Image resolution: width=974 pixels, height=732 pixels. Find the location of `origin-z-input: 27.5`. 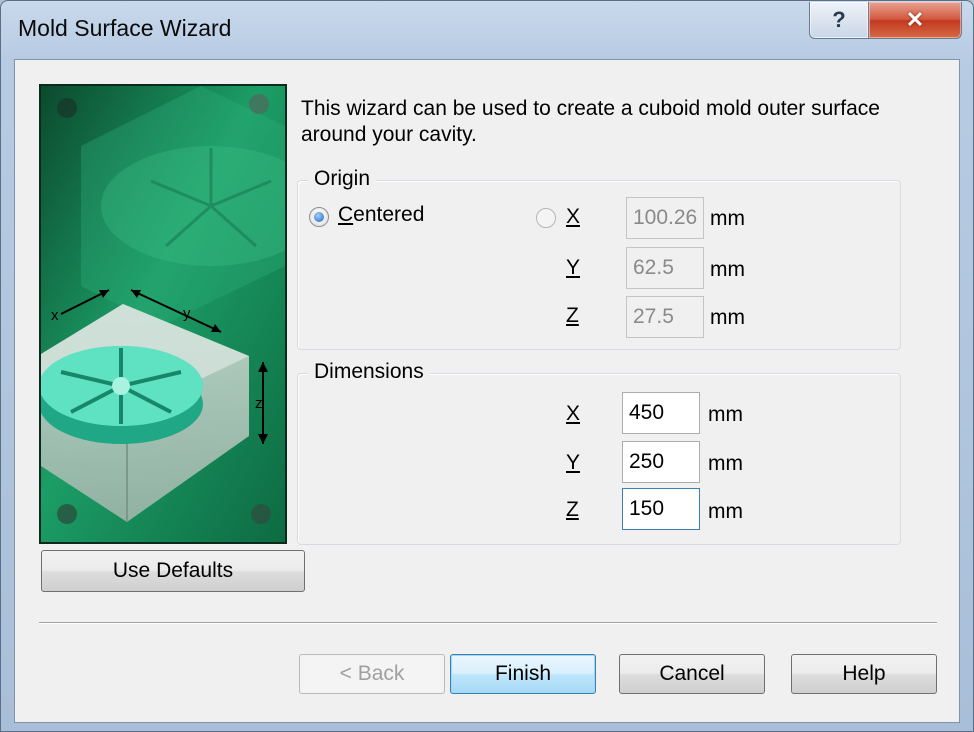

origin-z-input: 27.5 is located at coordinates (665, 317).